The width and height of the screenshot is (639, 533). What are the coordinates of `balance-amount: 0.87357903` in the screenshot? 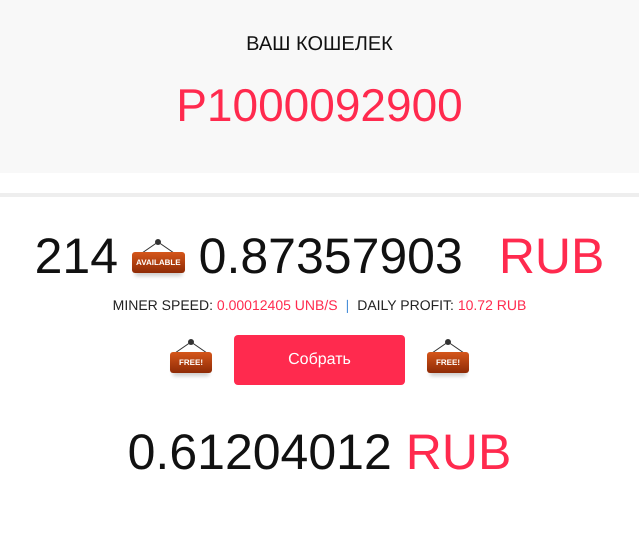 It's located at (330, 256).